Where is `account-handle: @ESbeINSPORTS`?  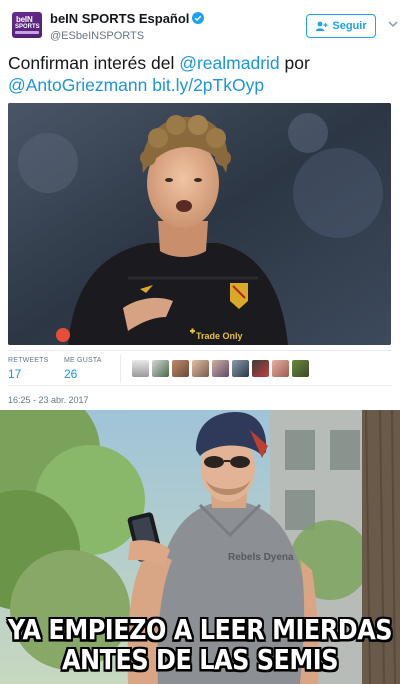
account-handle: @ESbeINSPORTS is located at coordinates (127, 36).